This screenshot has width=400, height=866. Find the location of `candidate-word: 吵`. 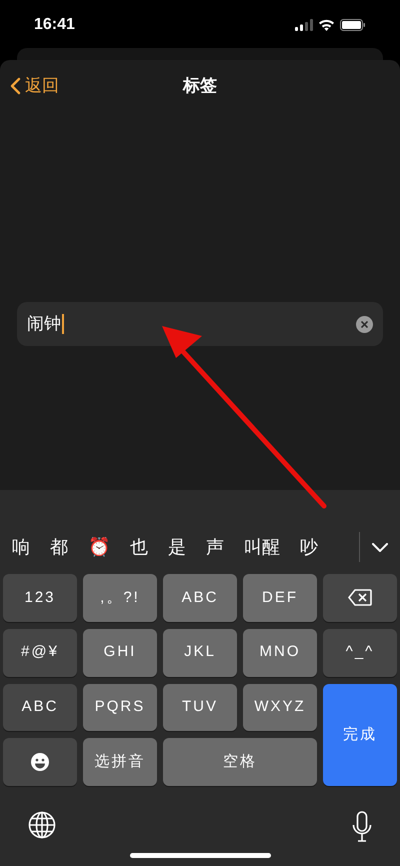

candidate-word: 吵 is located at coordinates (309, 547).